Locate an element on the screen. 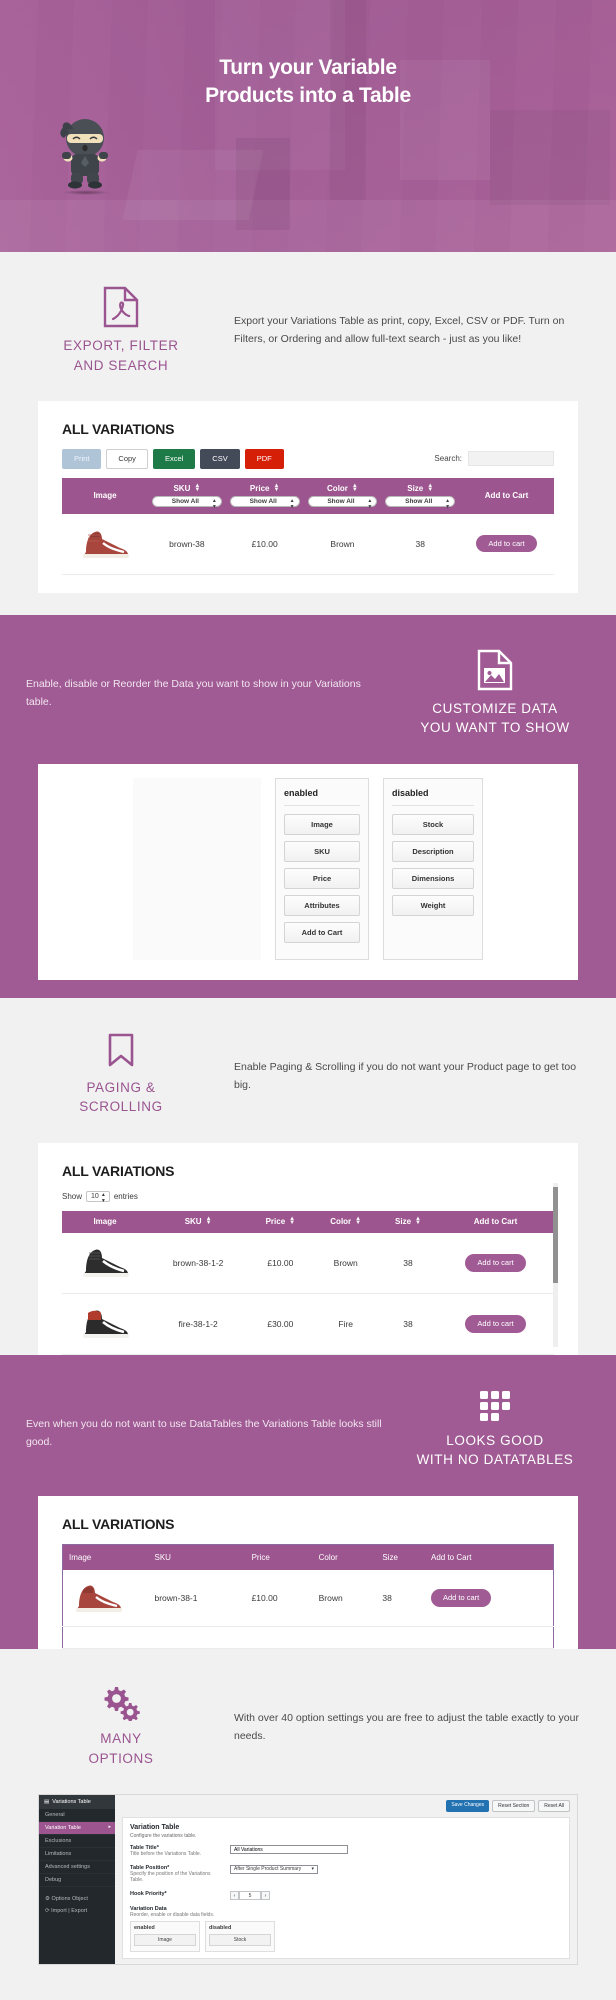  field-label: Hook Priority* is located at coordinates (148, 1894).